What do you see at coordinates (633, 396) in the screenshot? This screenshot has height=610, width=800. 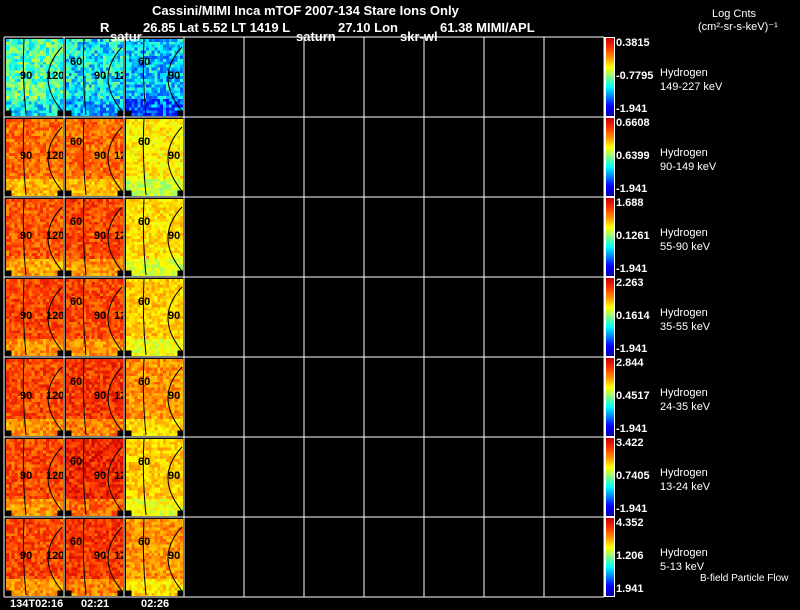 I see `colorbar-mid-label: 0.4517` at bounding box center [633, 396].